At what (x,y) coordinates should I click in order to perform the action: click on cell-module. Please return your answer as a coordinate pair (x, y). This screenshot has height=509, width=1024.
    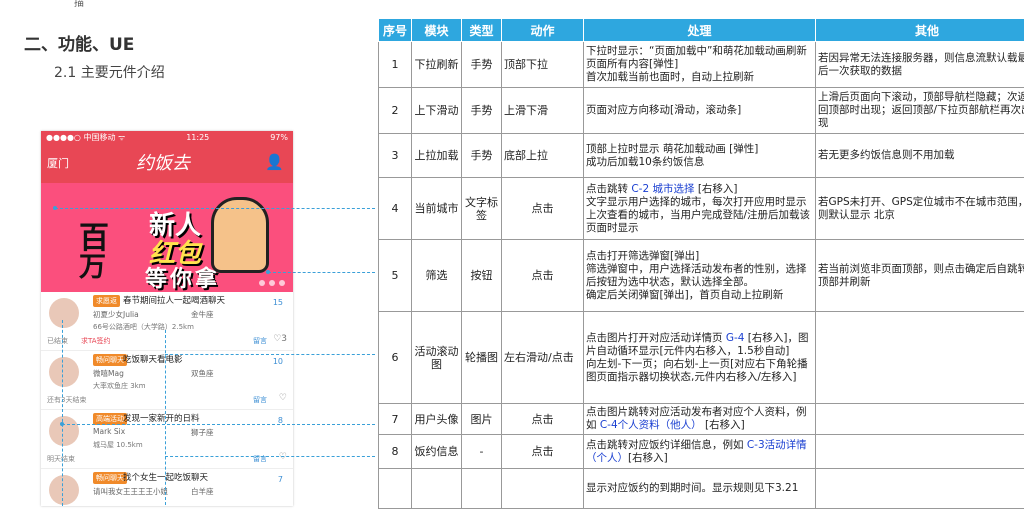
    Looking at the image, I should click on (437, 489).